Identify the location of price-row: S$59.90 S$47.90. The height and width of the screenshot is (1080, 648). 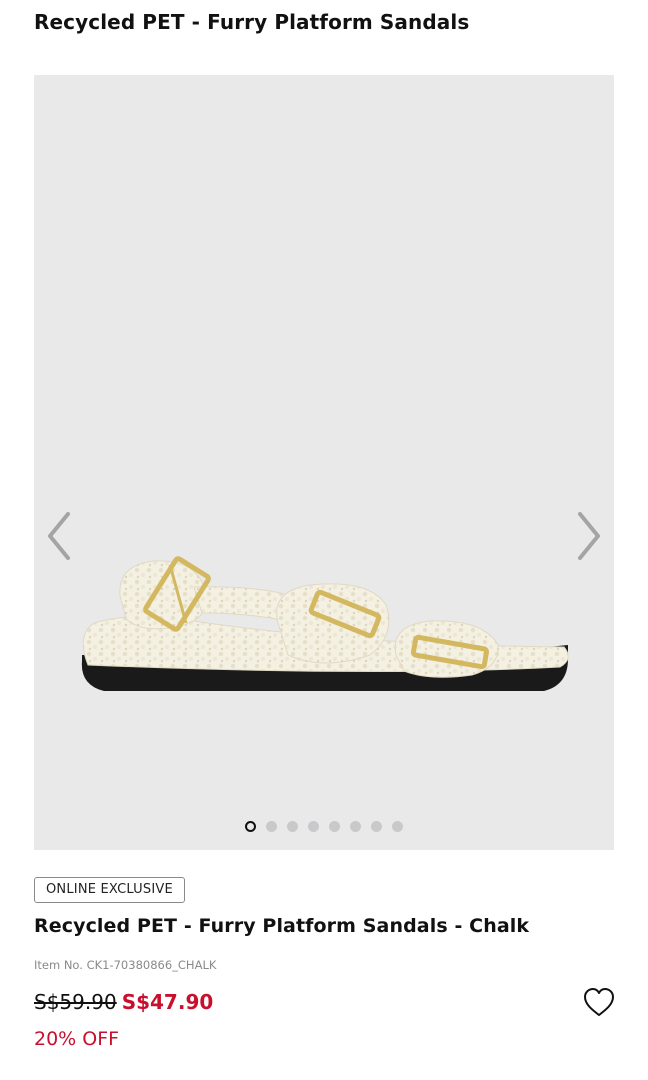
(123, 1002).